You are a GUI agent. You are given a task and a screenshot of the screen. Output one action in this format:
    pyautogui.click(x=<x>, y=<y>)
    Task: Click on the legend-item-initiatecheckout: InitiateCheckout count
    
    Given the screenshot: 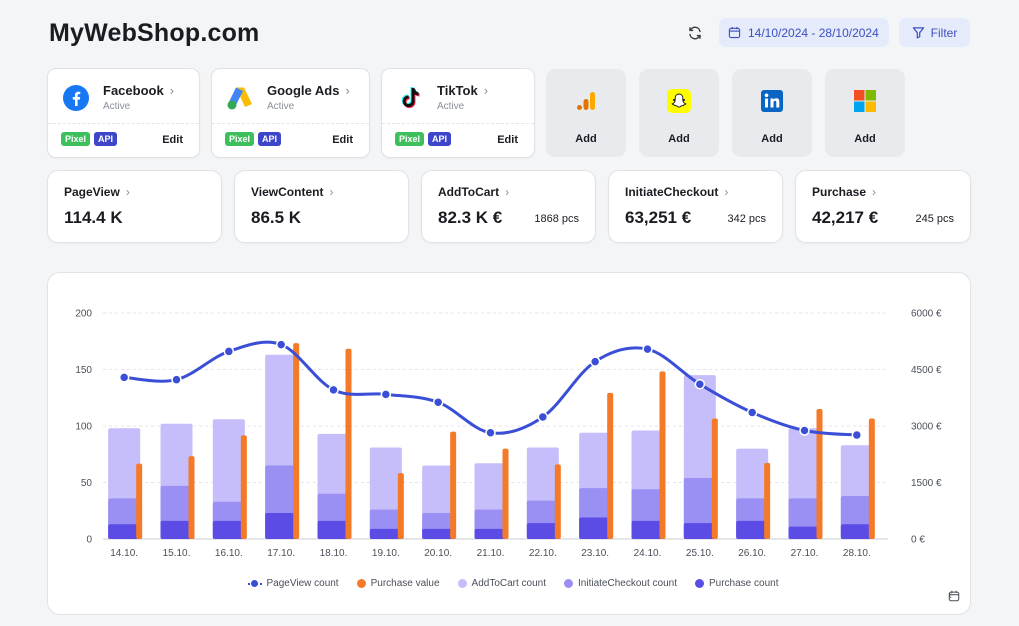 What is the action you would take?
    pyautogui.click(x=620, y=583)
    